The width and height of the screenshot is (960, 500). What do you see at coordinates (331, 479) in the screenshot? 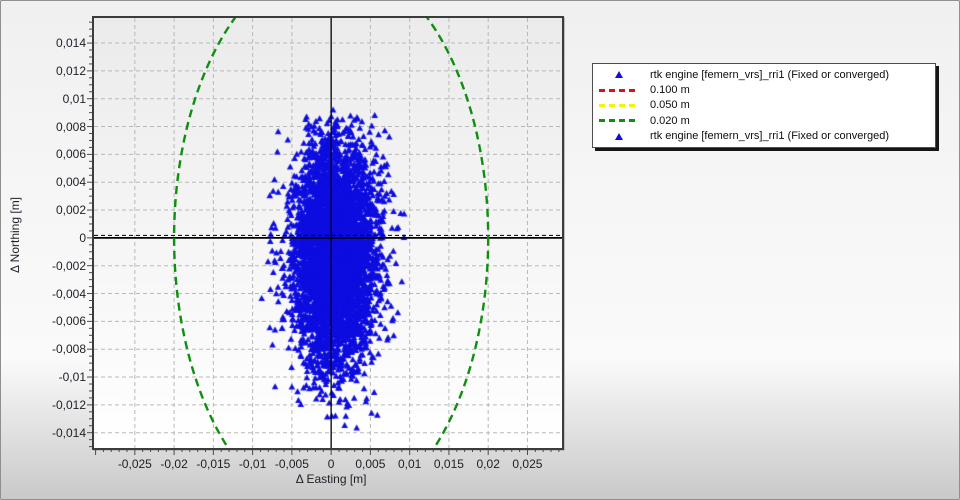
I see `x-axis-title: Δ Easting [m]` at bounding box center [331, 479].